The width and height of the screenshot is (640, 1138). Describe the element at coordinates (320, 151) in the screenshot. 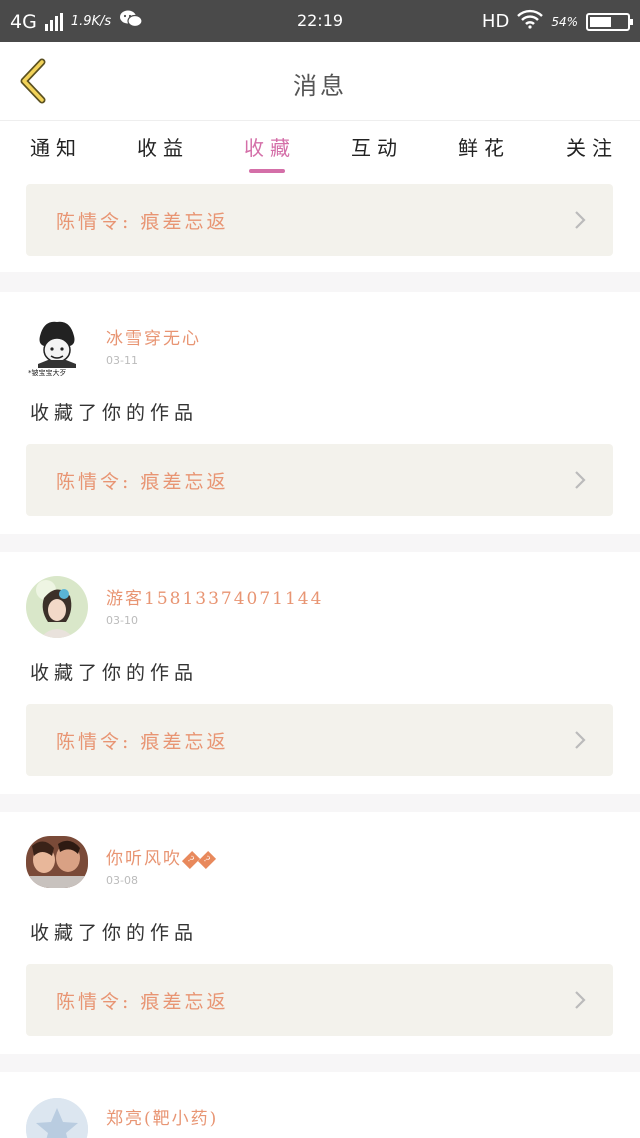

I see `tab-bar: 通知 收益 收藏 互动 鲜花 关注` at that location.